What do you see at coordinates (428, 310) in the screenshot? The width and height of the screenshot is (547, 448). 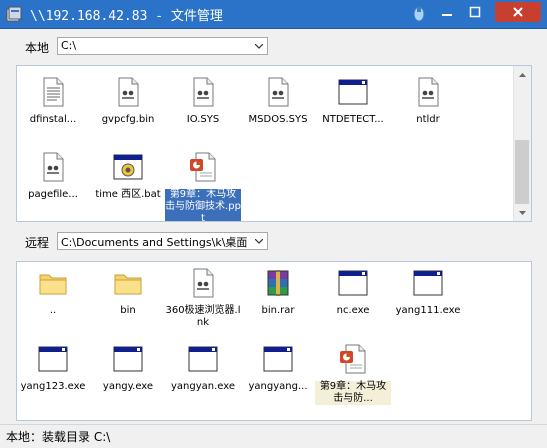 I see `file-name: yang111.exe` at bounding box center [428, 310].